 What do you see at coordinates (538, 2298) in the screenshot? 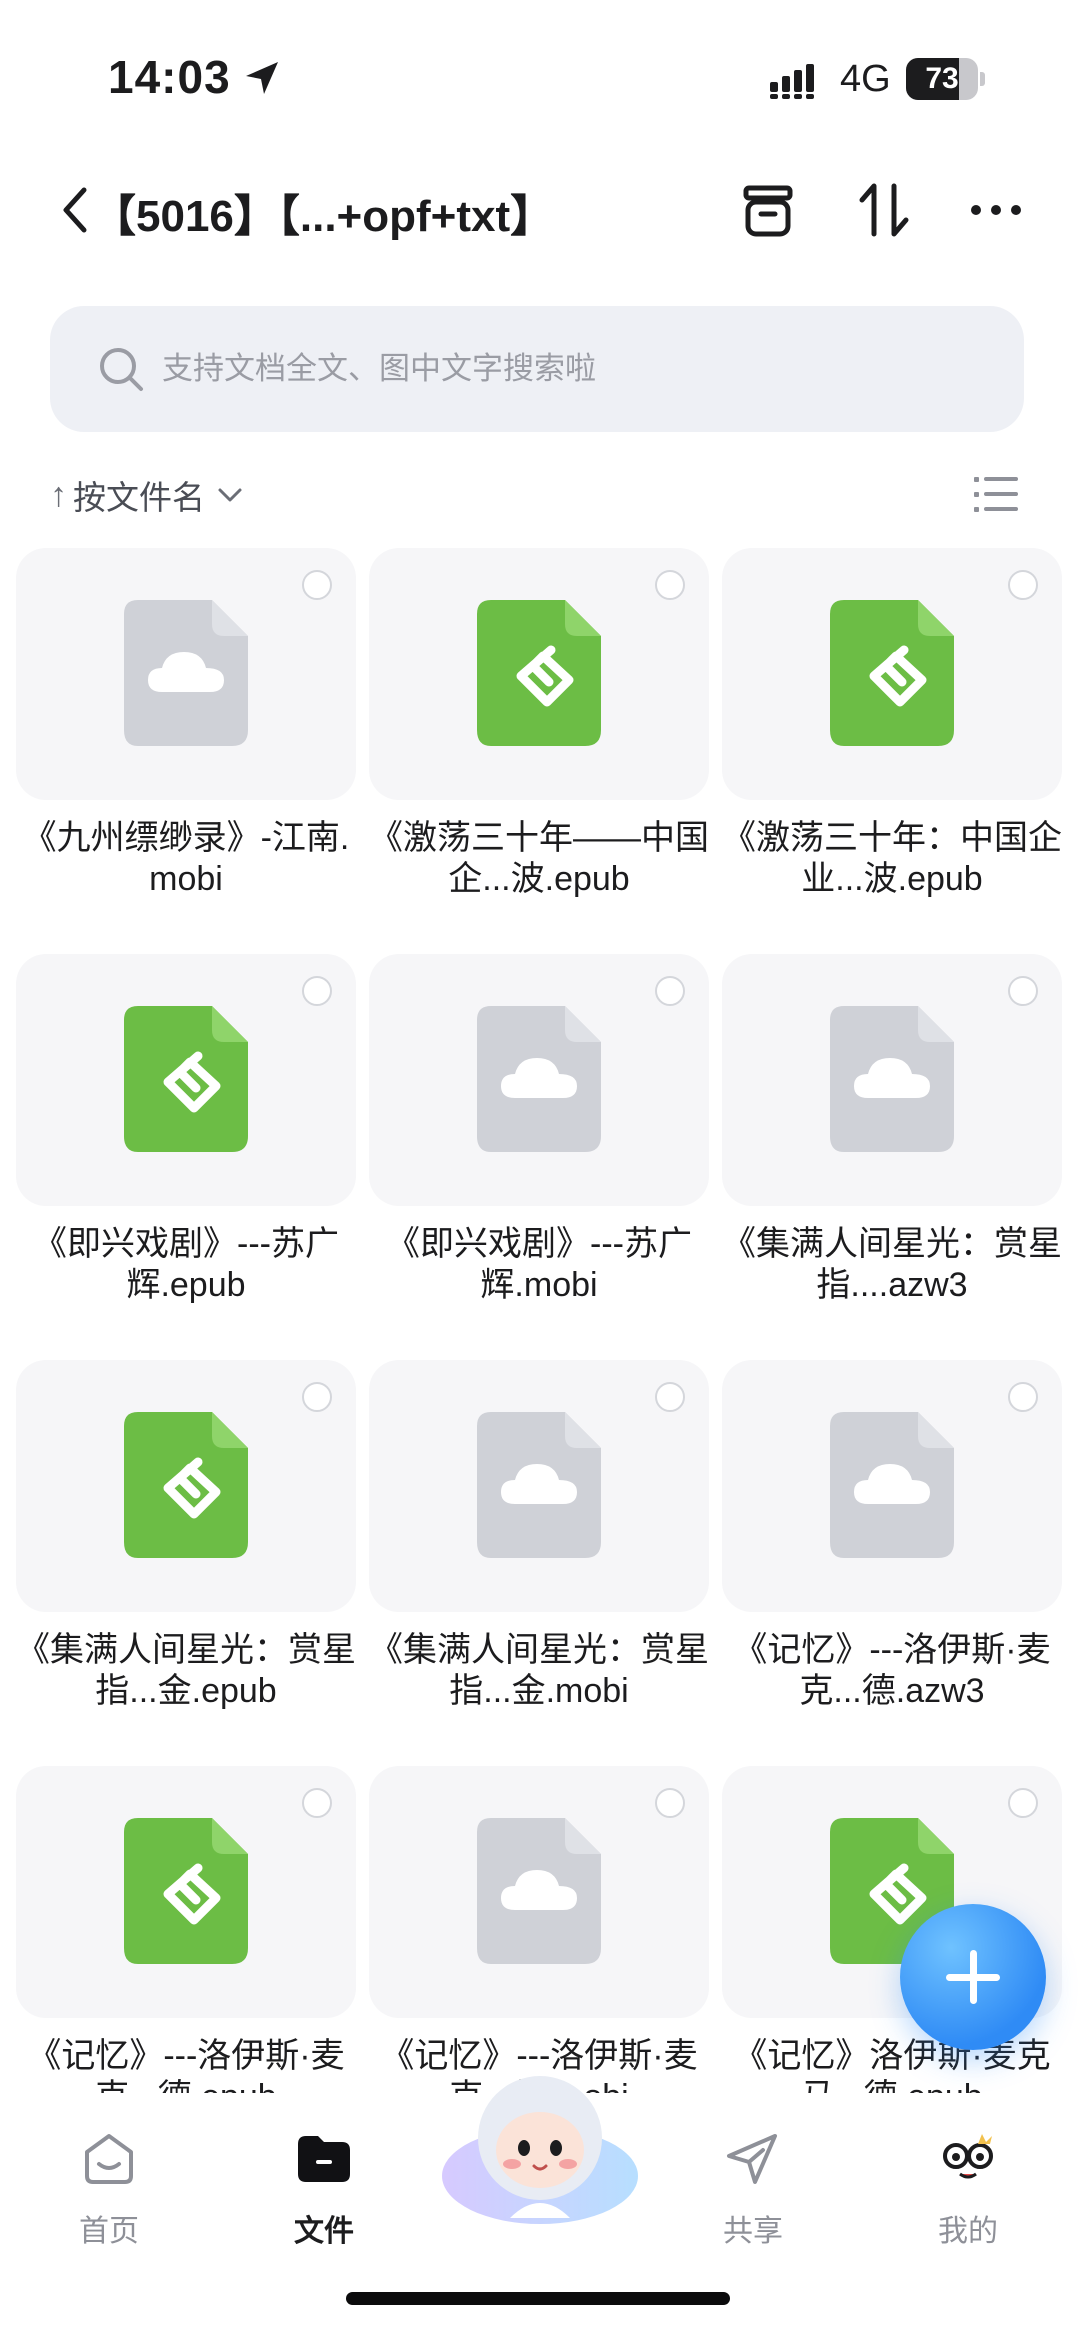
I see `home-indicator` at bounding box center [538, 2298].